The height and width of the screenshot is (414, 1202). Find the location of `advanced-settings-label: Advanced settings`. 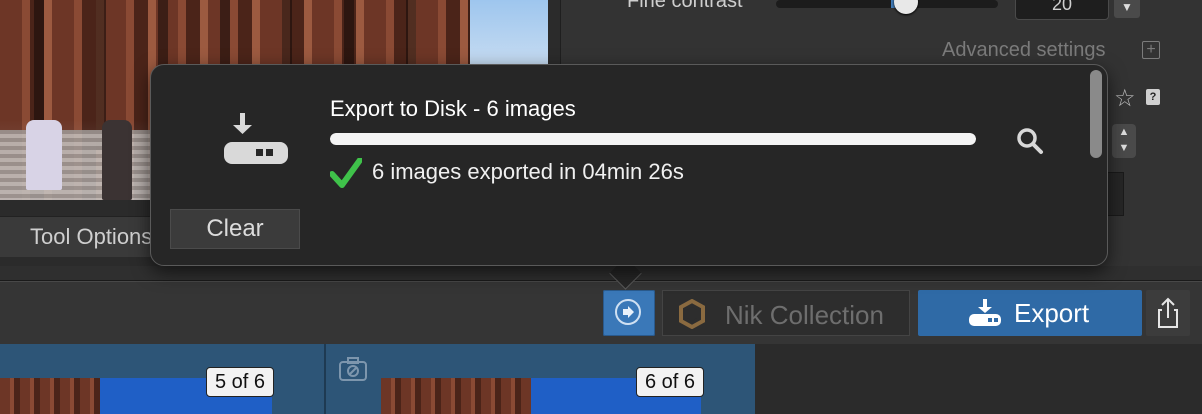

advanced-settings-label: Advanced settings is located at coordinates (1023, 50).